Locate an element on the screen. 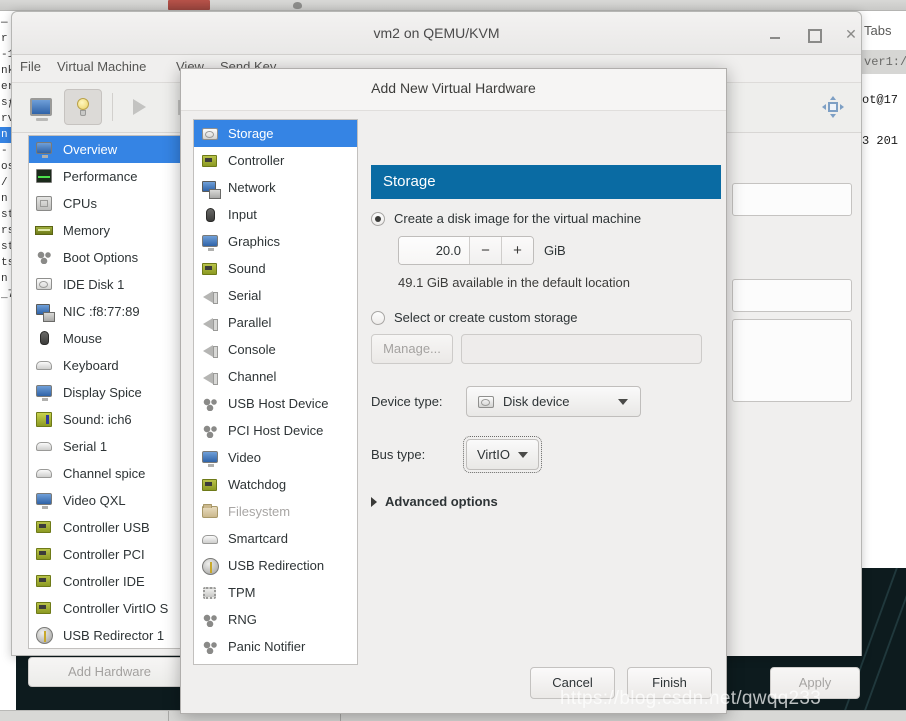 Image resolution: width=906 pixels, height=721 pixels. hardware-category-item: Graphics is located at coordinates (275, 241).